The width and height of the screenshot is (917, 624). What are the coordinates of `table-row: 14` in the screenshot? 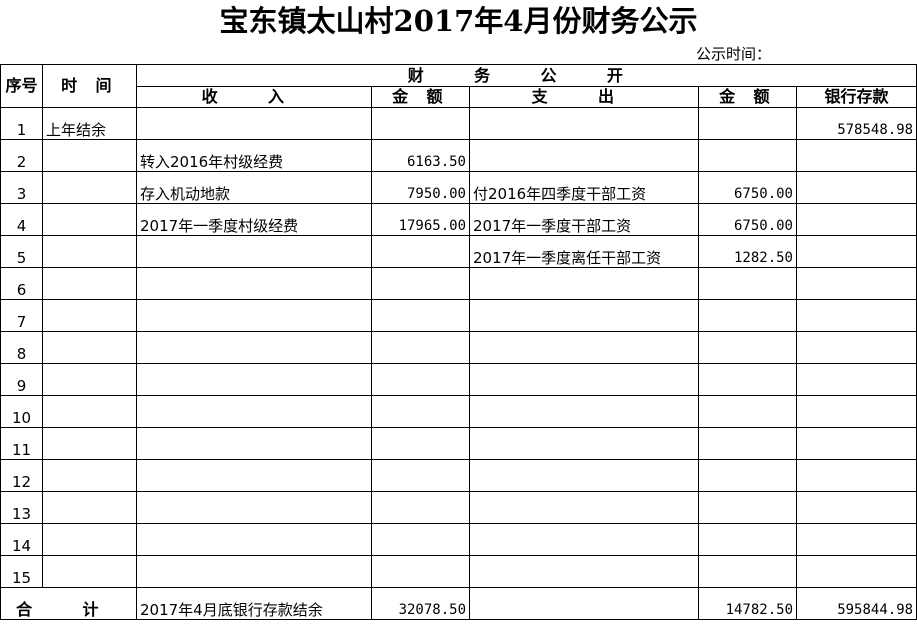 It's located at (458, 539).